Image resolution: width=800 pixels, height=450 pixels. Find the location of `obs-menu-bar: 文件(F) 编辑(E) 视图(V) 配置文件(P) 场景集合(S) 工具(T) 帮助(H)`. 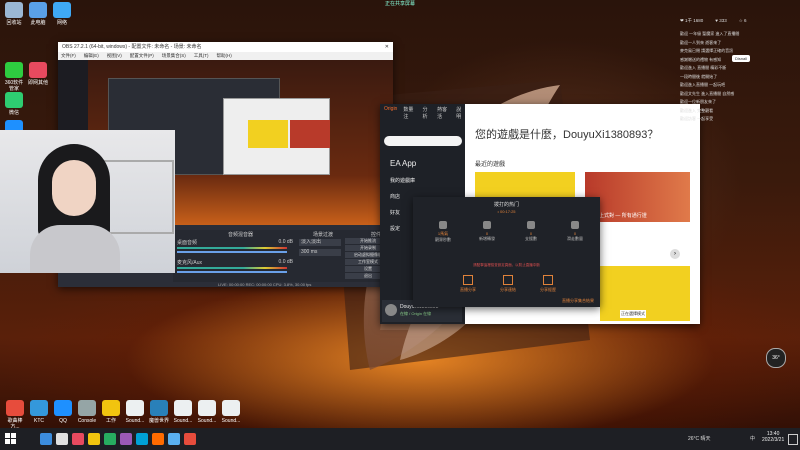

obs-menu-bar: 文件(F) 编辑(E) 视图(V) 配置文件(P) 场景集合(S) 工具(T) 帮助(H) is located at coordinates (225, 56).